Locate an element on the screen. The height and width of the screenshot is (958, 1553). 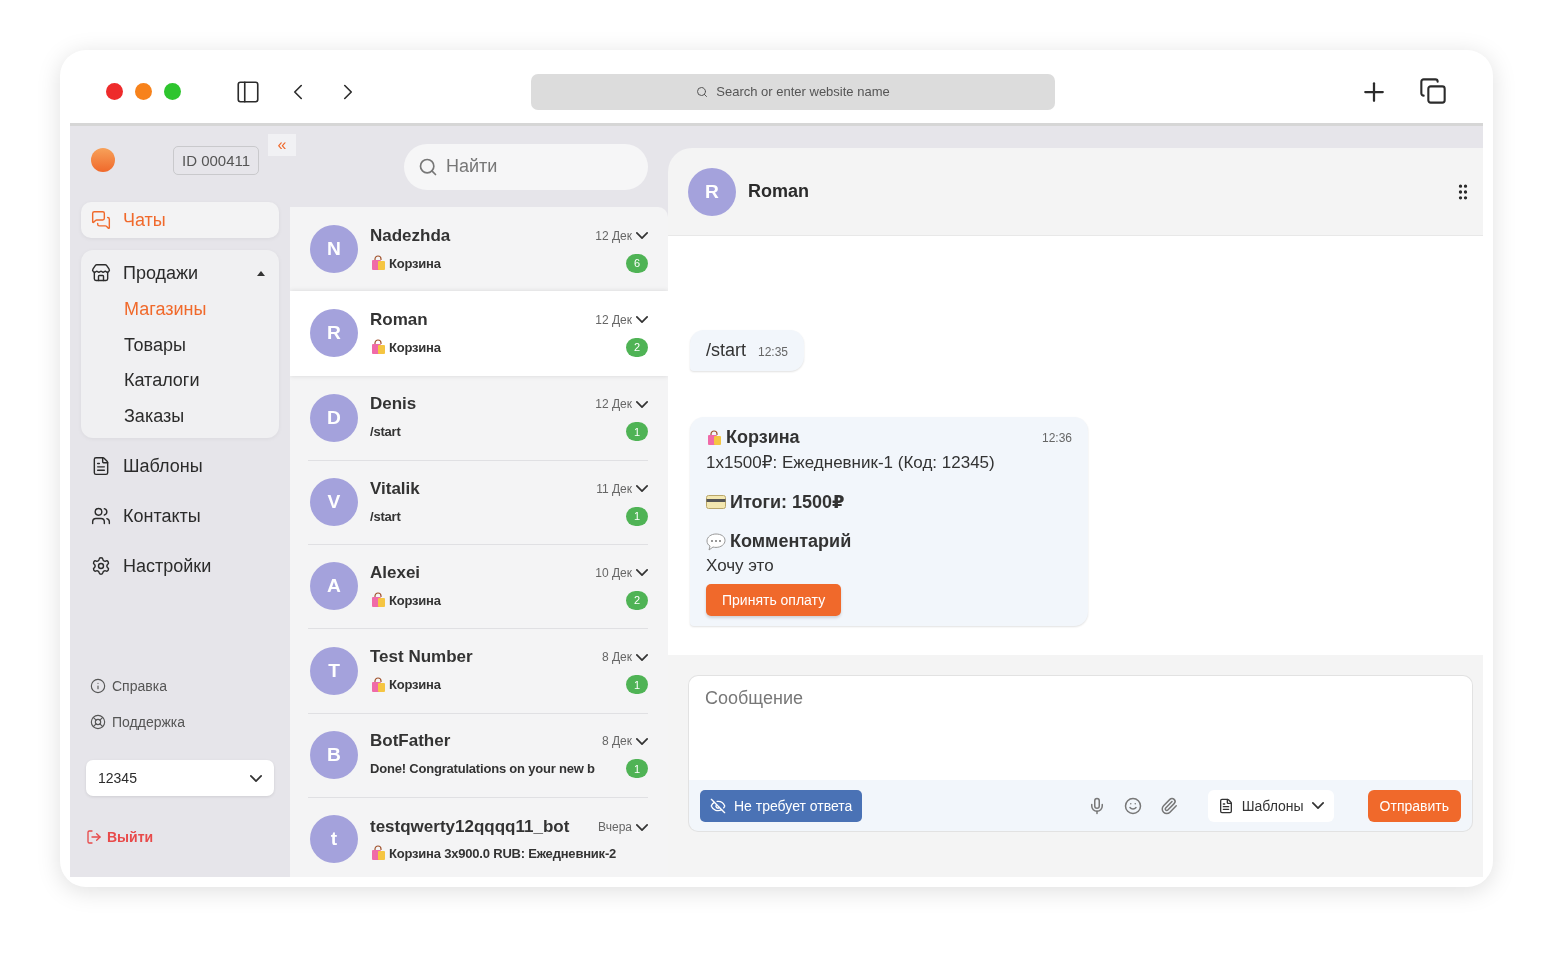
chat-item: V Vitalik 11 Дек /start 1 is located at coordinates (479, 502).